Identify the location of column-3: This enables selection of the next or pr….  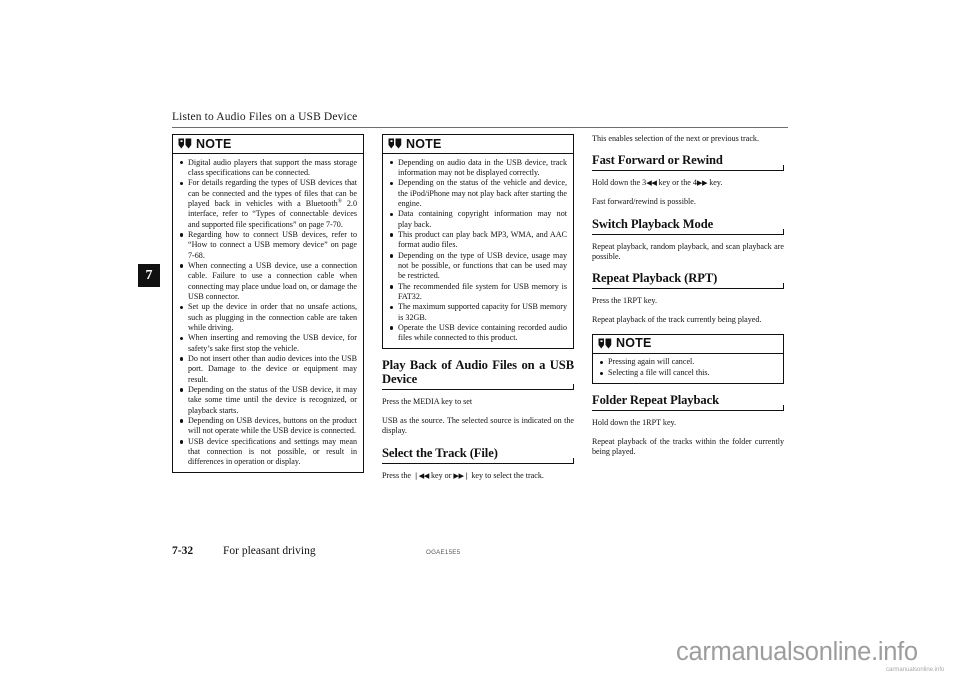
(688, 300).